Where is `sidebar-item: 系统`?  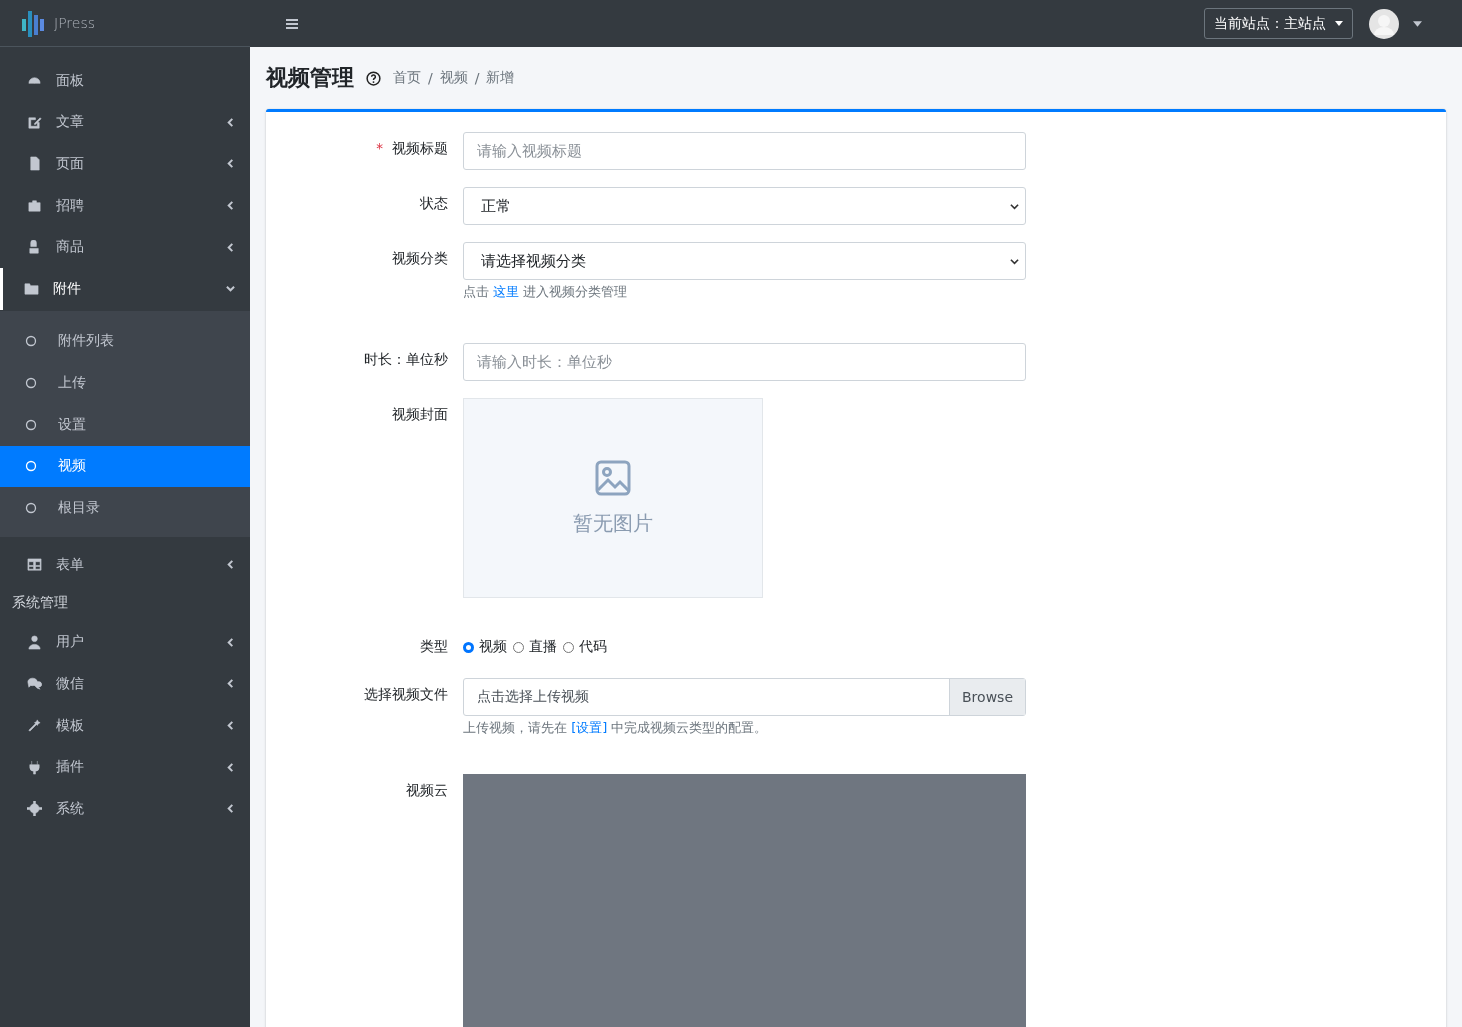 sidebar-item: 系统 is located at coordinates (125, 808).